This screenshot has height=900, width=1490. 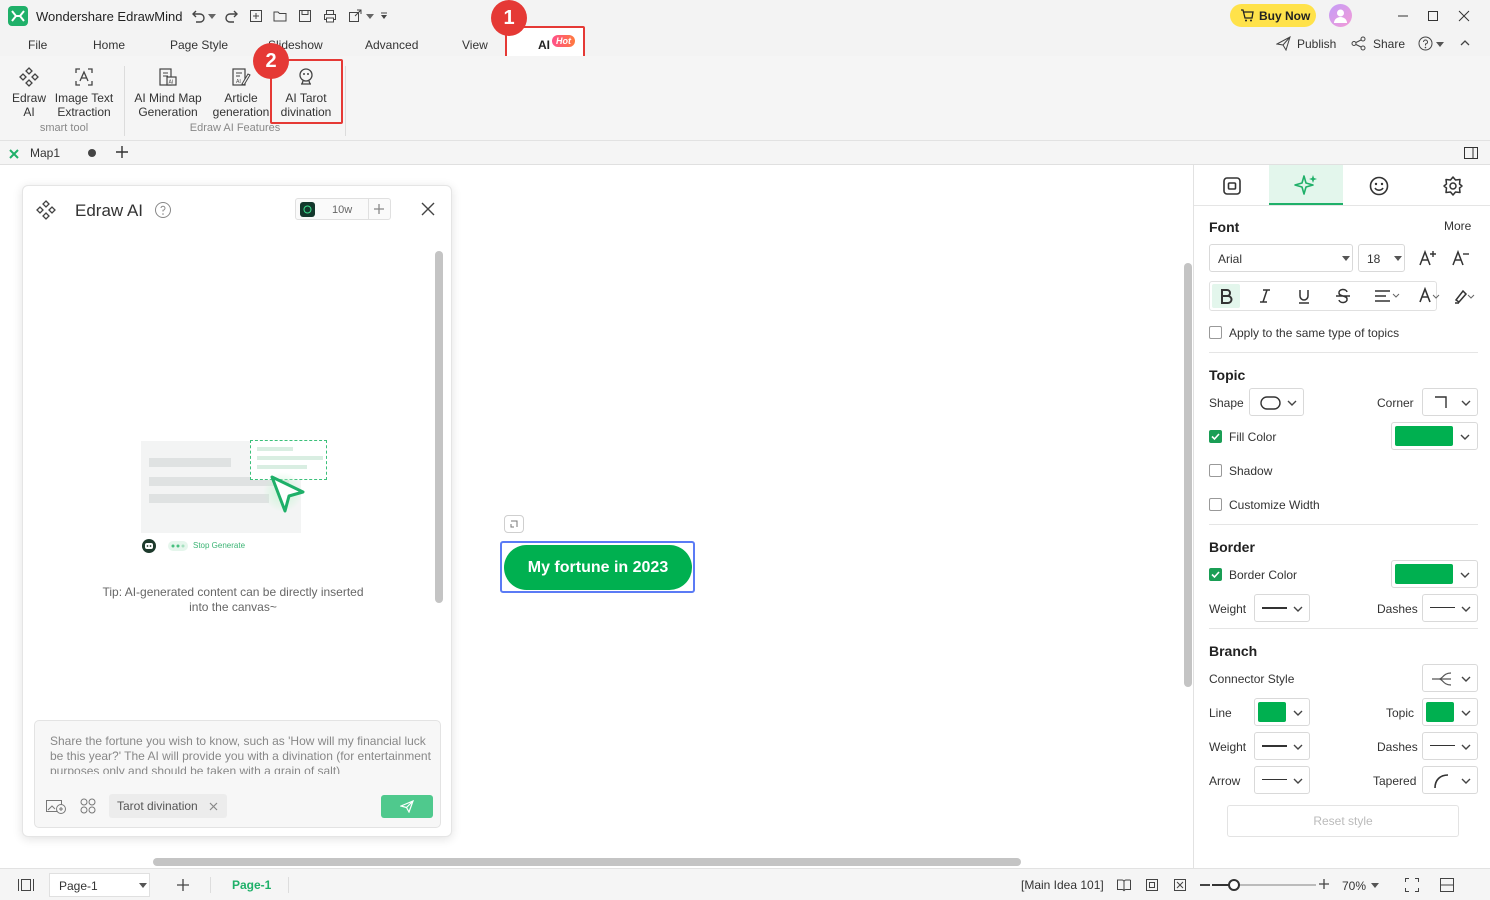 I want to click on help-circle-icon, so click(x=163, y=210).